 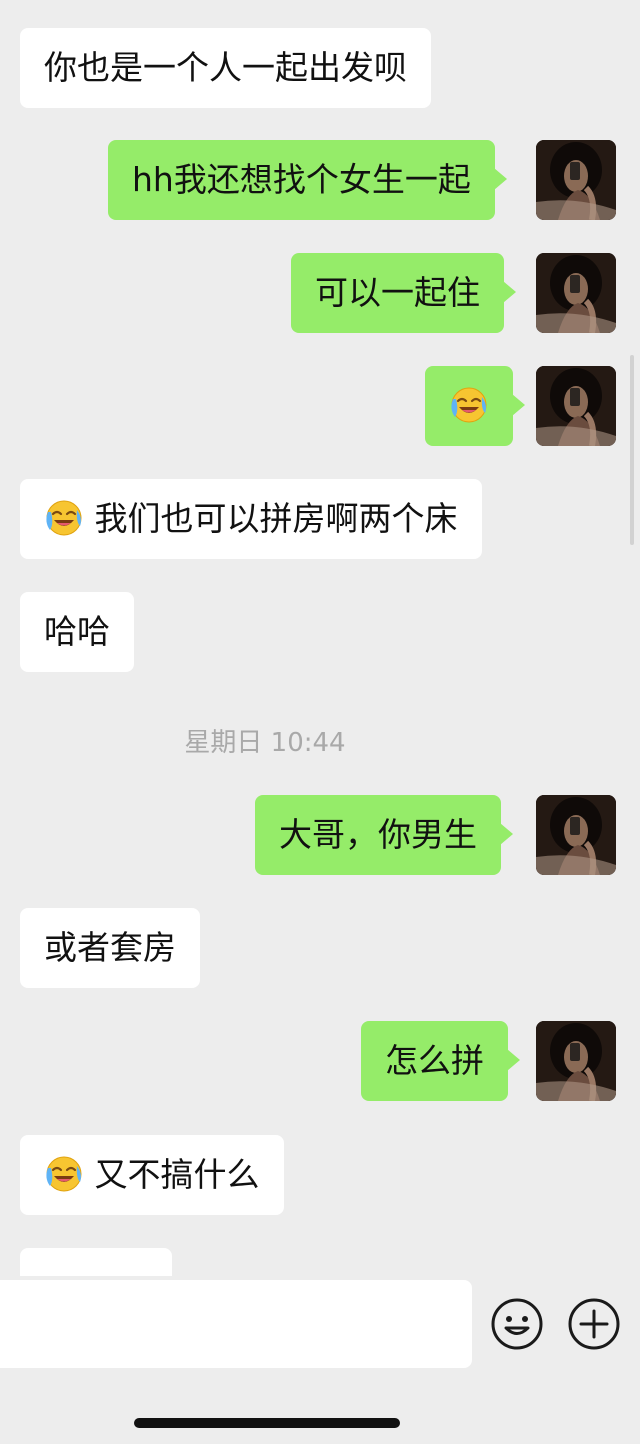 I want to click on message-timestamp: 星期日 10:44, so click(x=265, y=743).